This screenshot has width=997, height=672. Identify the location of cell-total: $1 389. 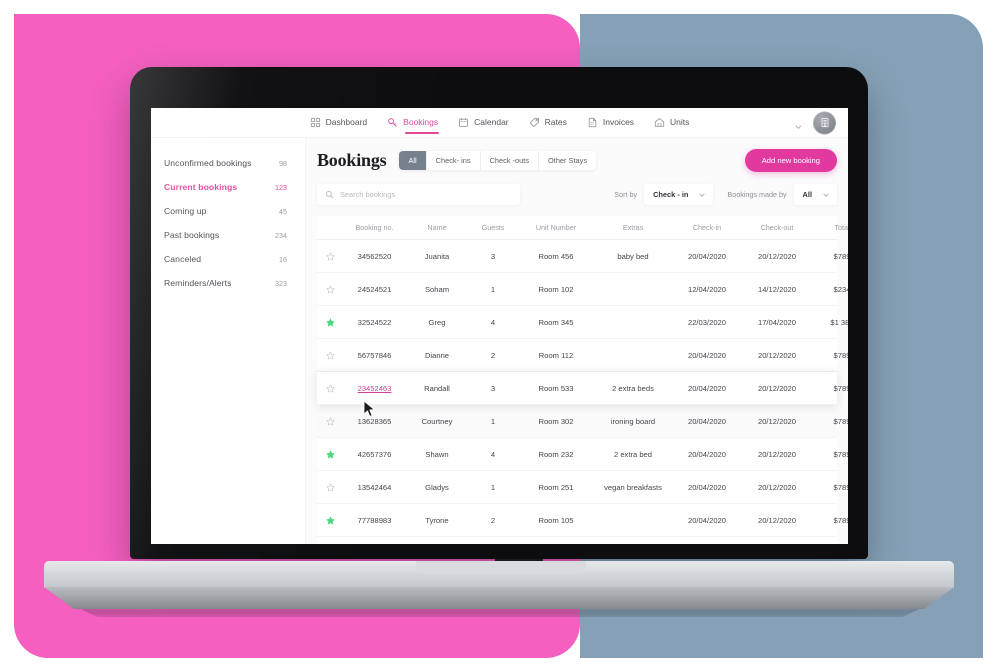
(839, 322).